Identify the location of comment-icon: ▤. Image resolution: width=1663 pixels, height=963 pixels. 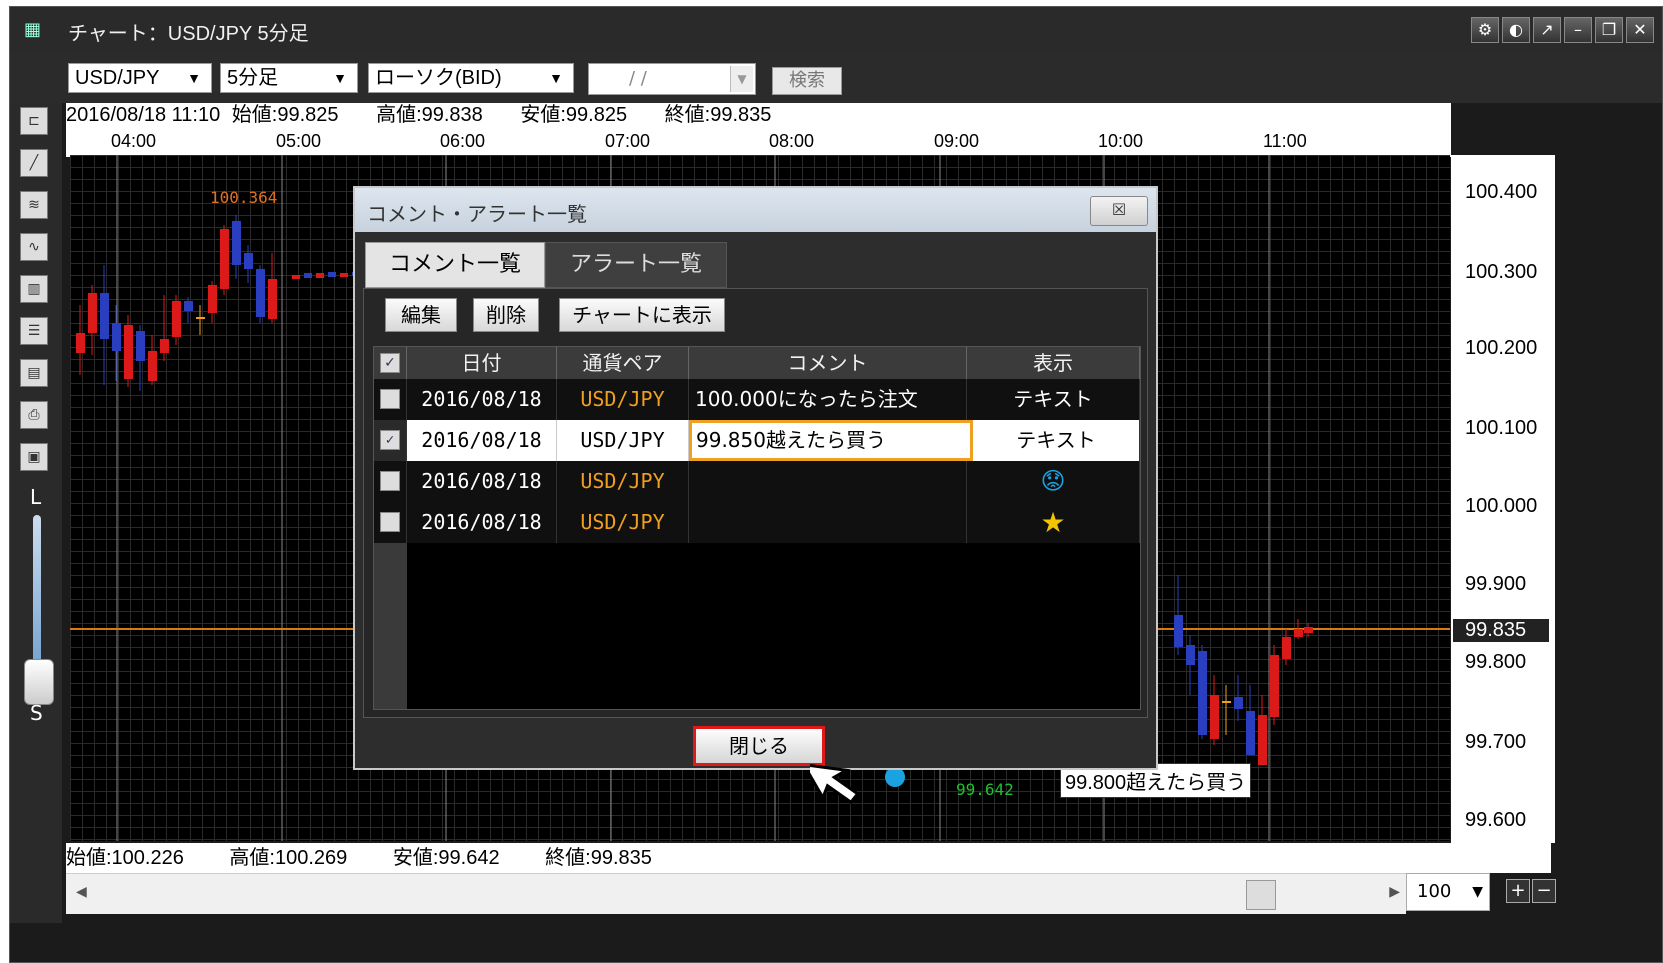
(34, 373).